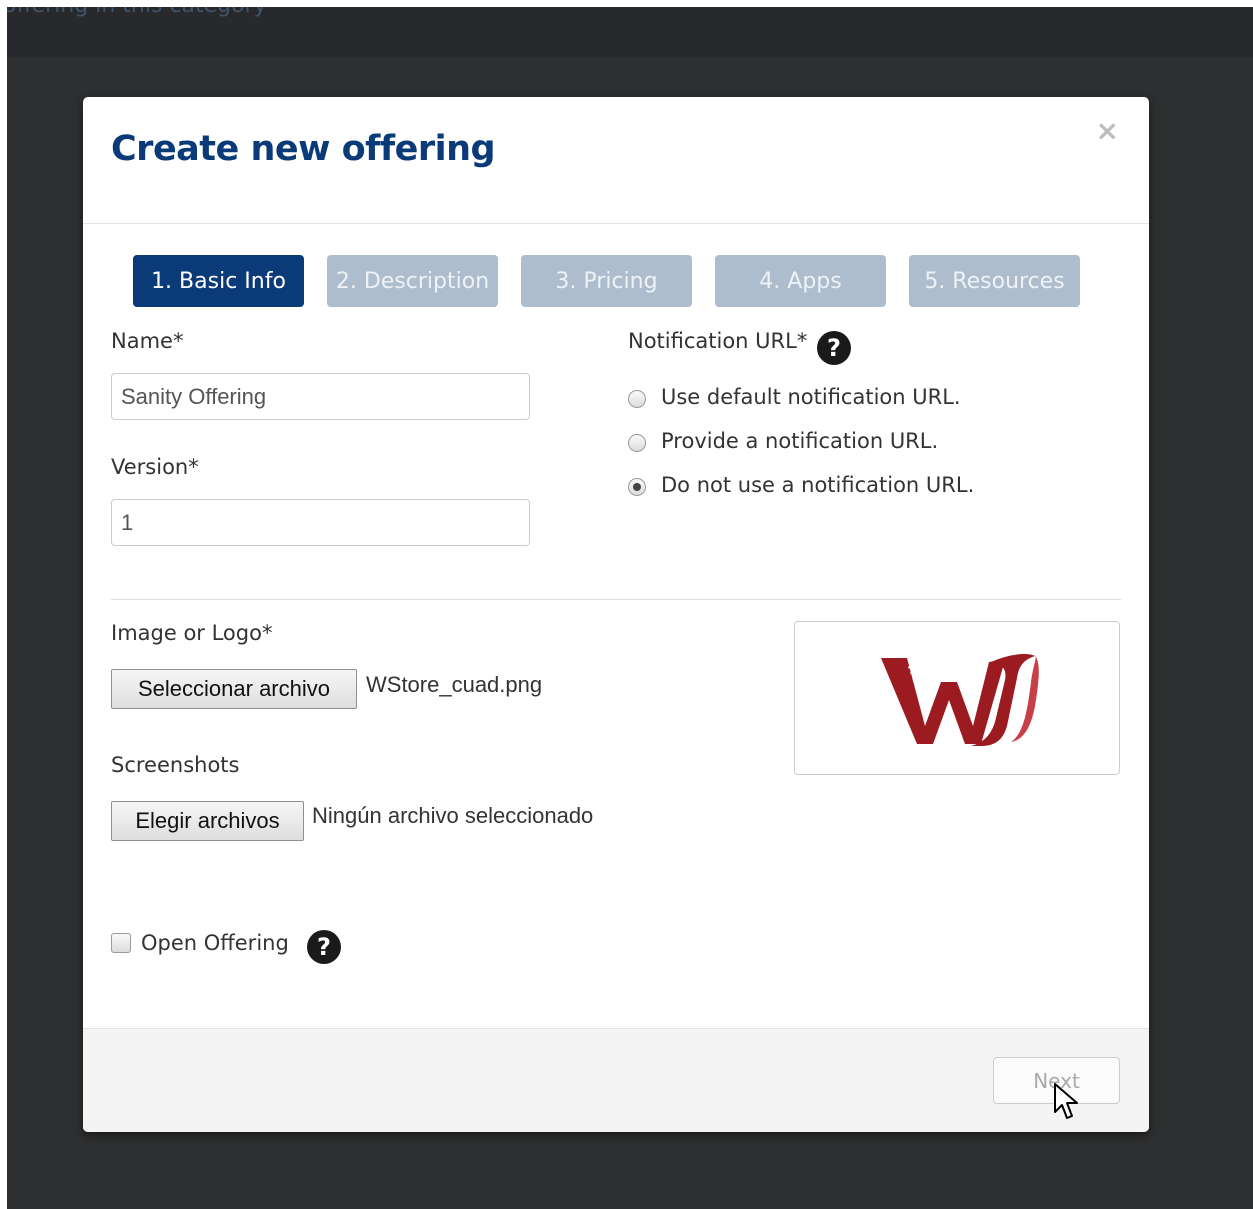  I want to click on select-image-button: Seleccionar archivo, so click(234, 689).